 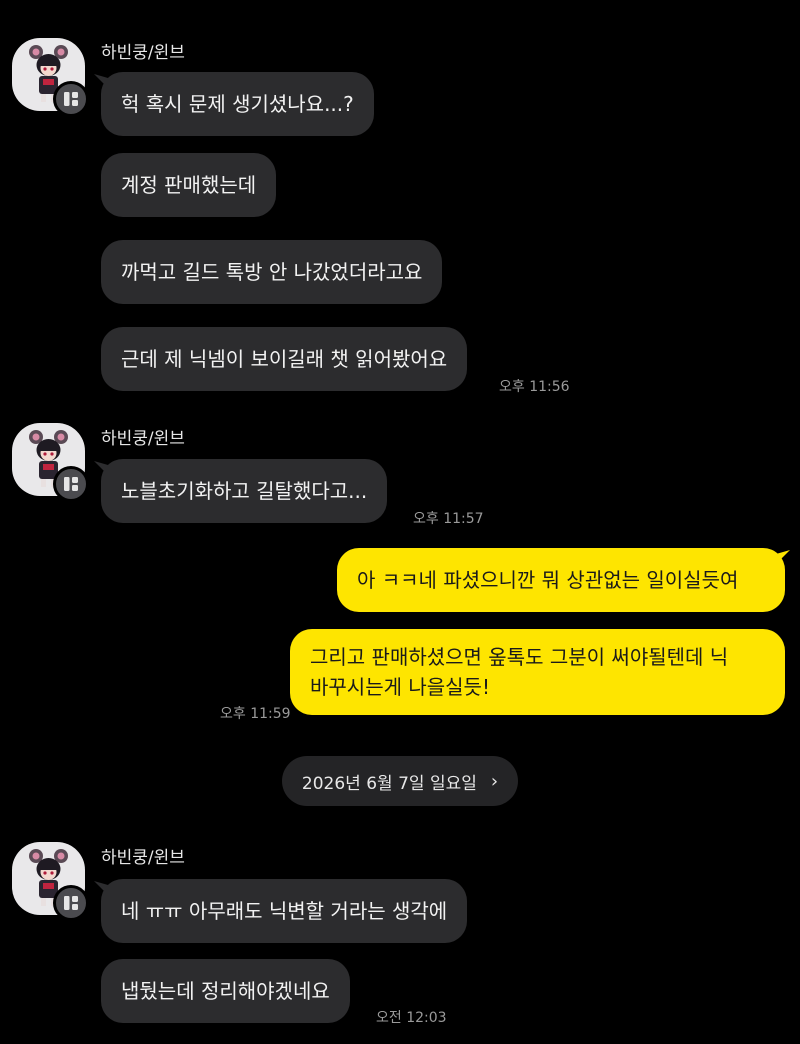 I want to click on chevron-right-icon: ›, so click(x=494, y=781).